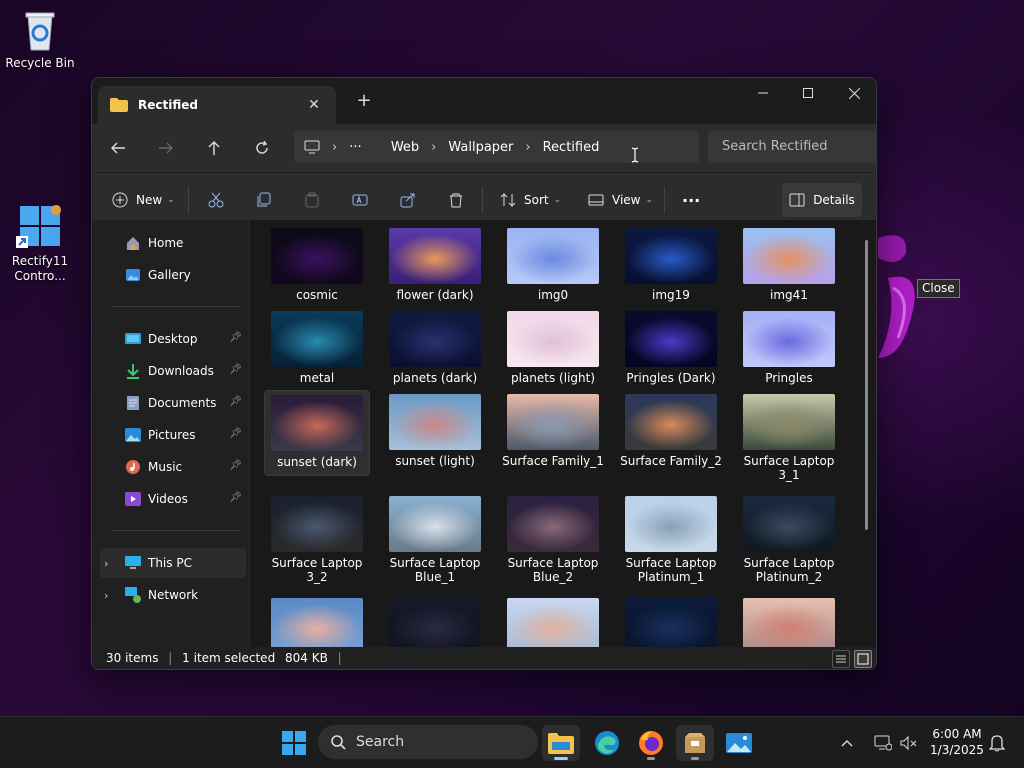 The width and height of the screenshot is (1024, 768). Describe the element at coordinates (789, 540) in the screenshot. I see `file-item: Surface Laptop Platinum_2` at that location.